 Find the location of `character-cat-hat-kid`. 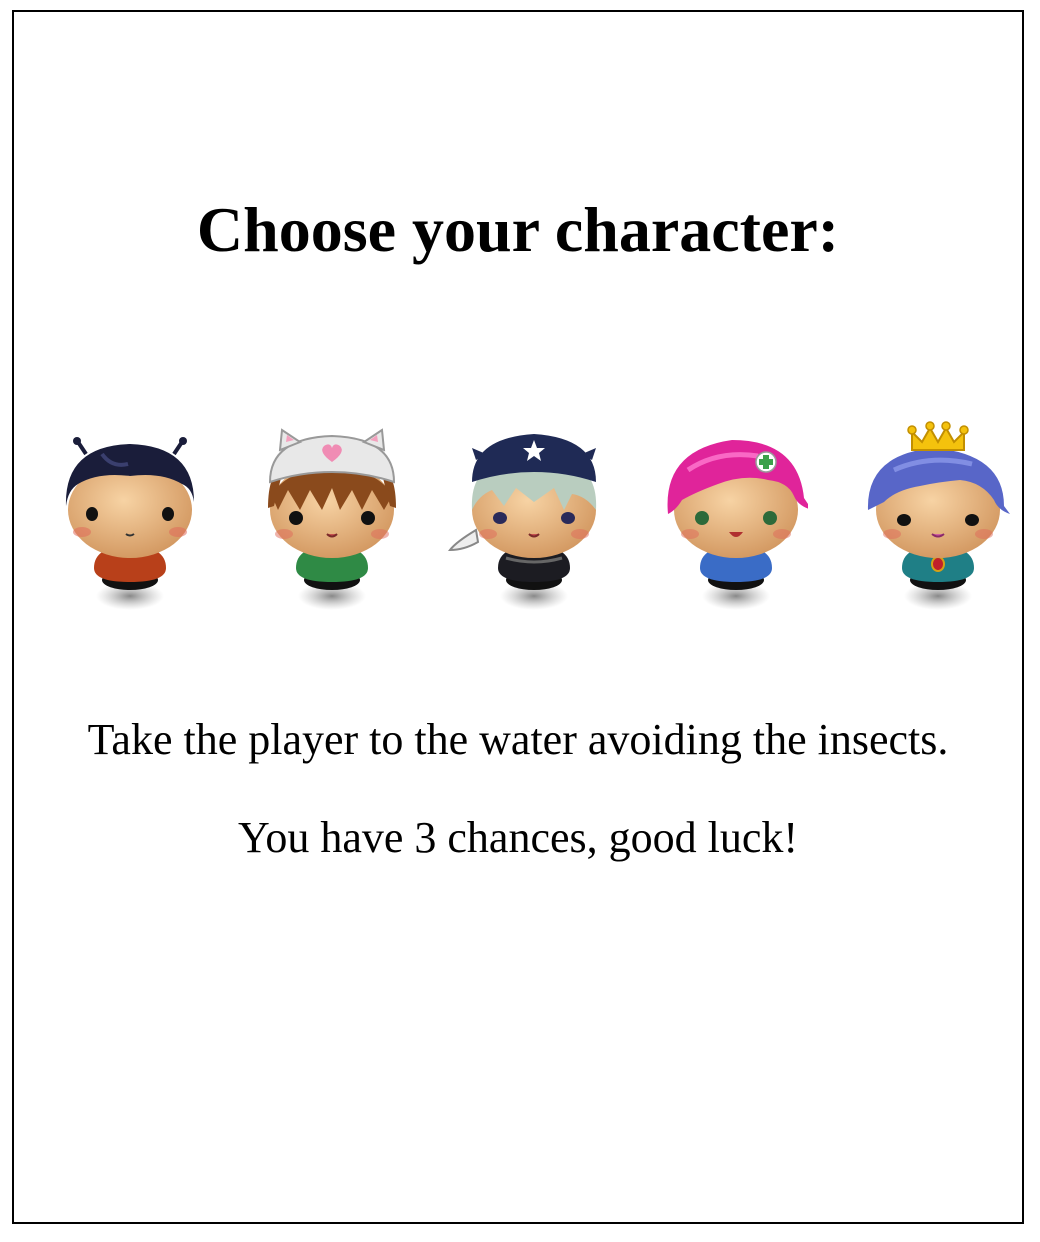

character-cat-hat-kid is located at coordinates (324, 515).